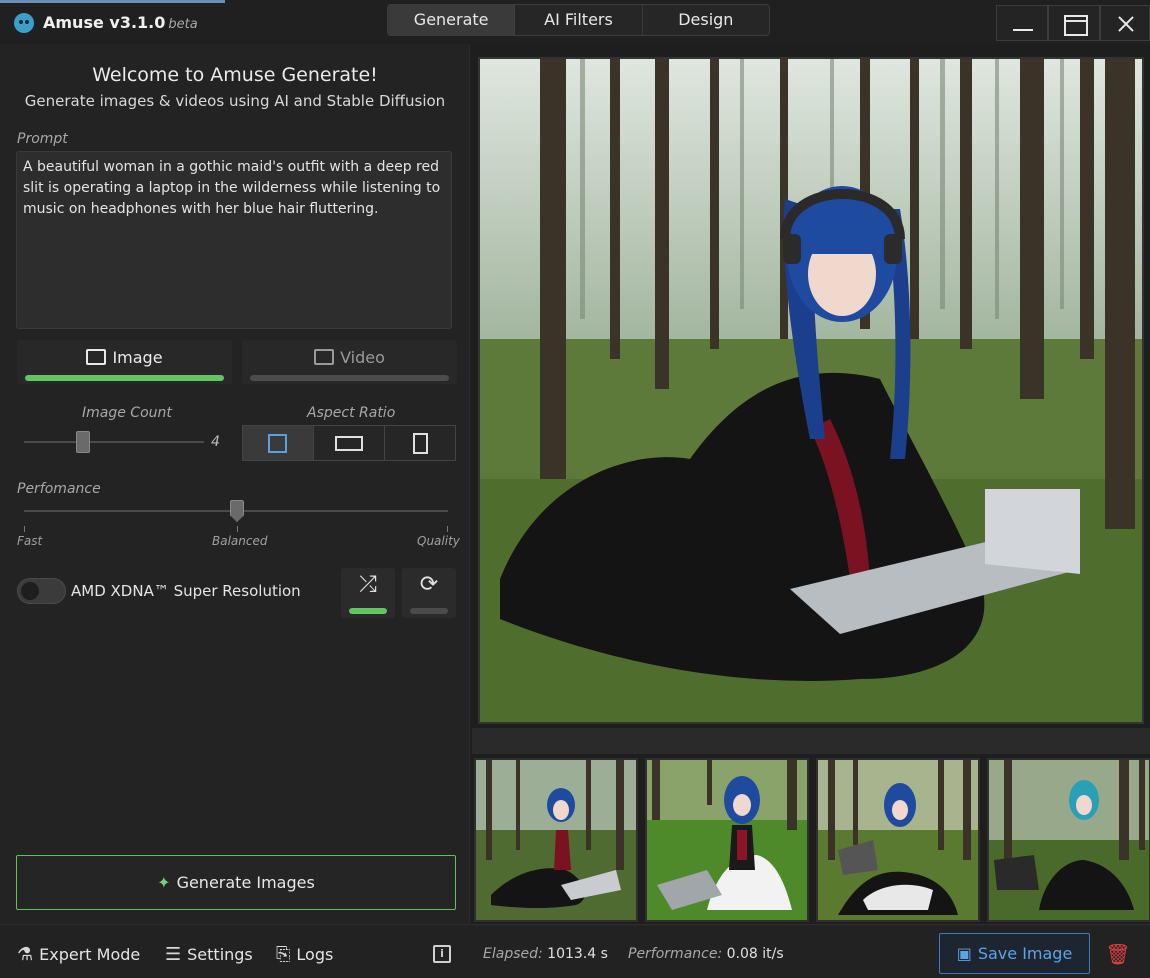  I want to click on generate-images-label: Generate Images, so click(245, 882).